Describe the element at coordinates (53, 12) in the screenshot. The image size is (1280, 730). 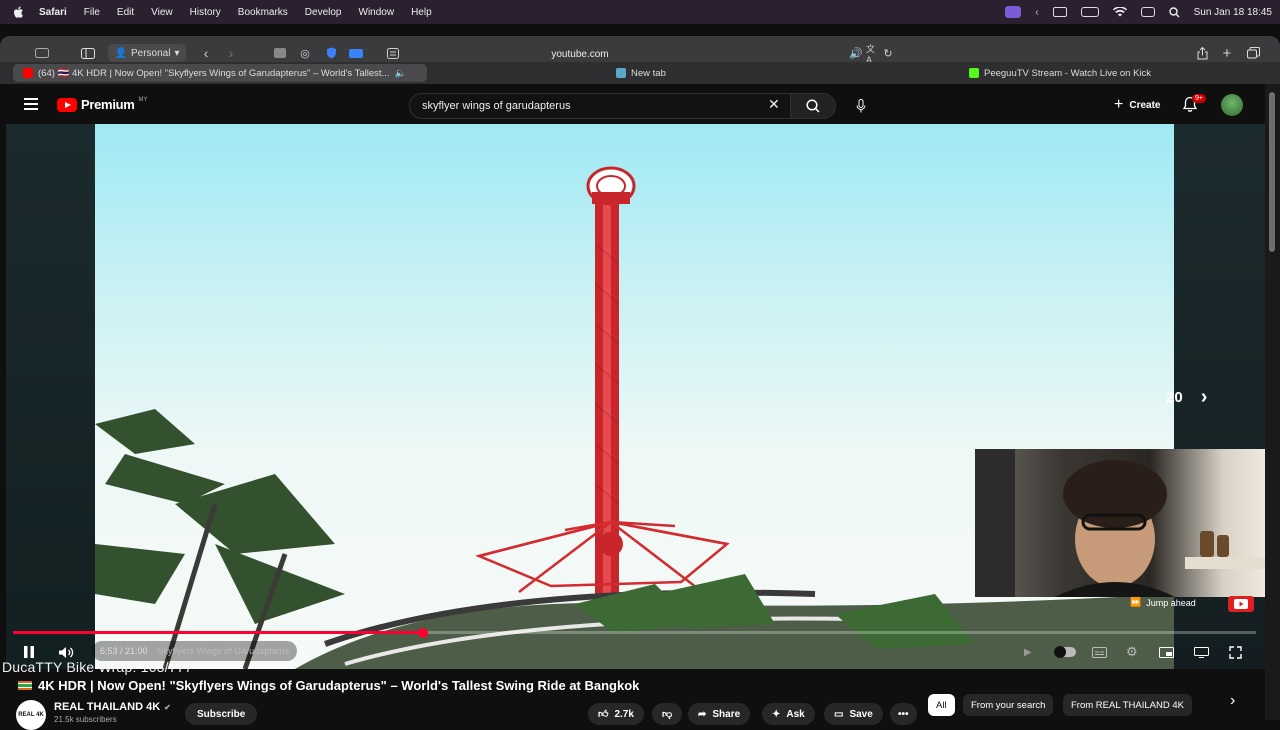
I see `menu-app-name: Safari` at that location.